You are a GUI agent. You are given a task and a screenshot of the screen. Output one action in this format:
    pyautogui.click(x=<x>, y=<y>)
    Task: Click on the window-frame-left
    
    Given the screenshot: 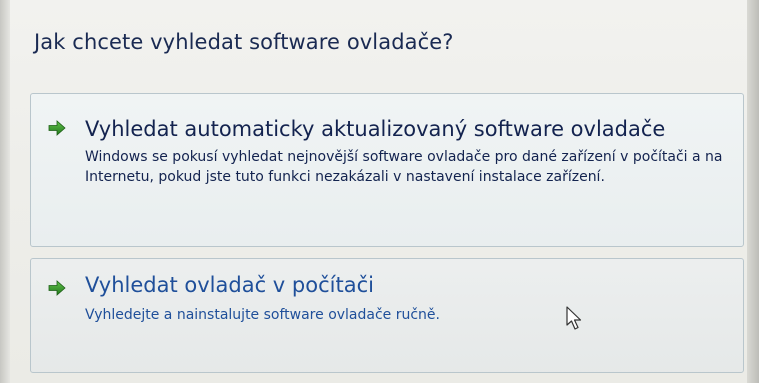 What is the action you would take?
    pyautogui.click(x=5, y=191)
    